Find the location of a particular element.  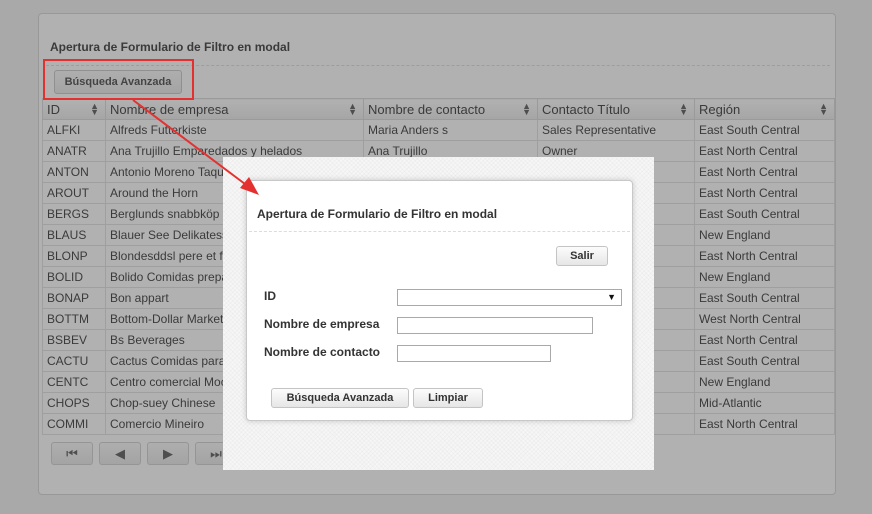

exit-button: Salir is located at coordinates (582, 256).